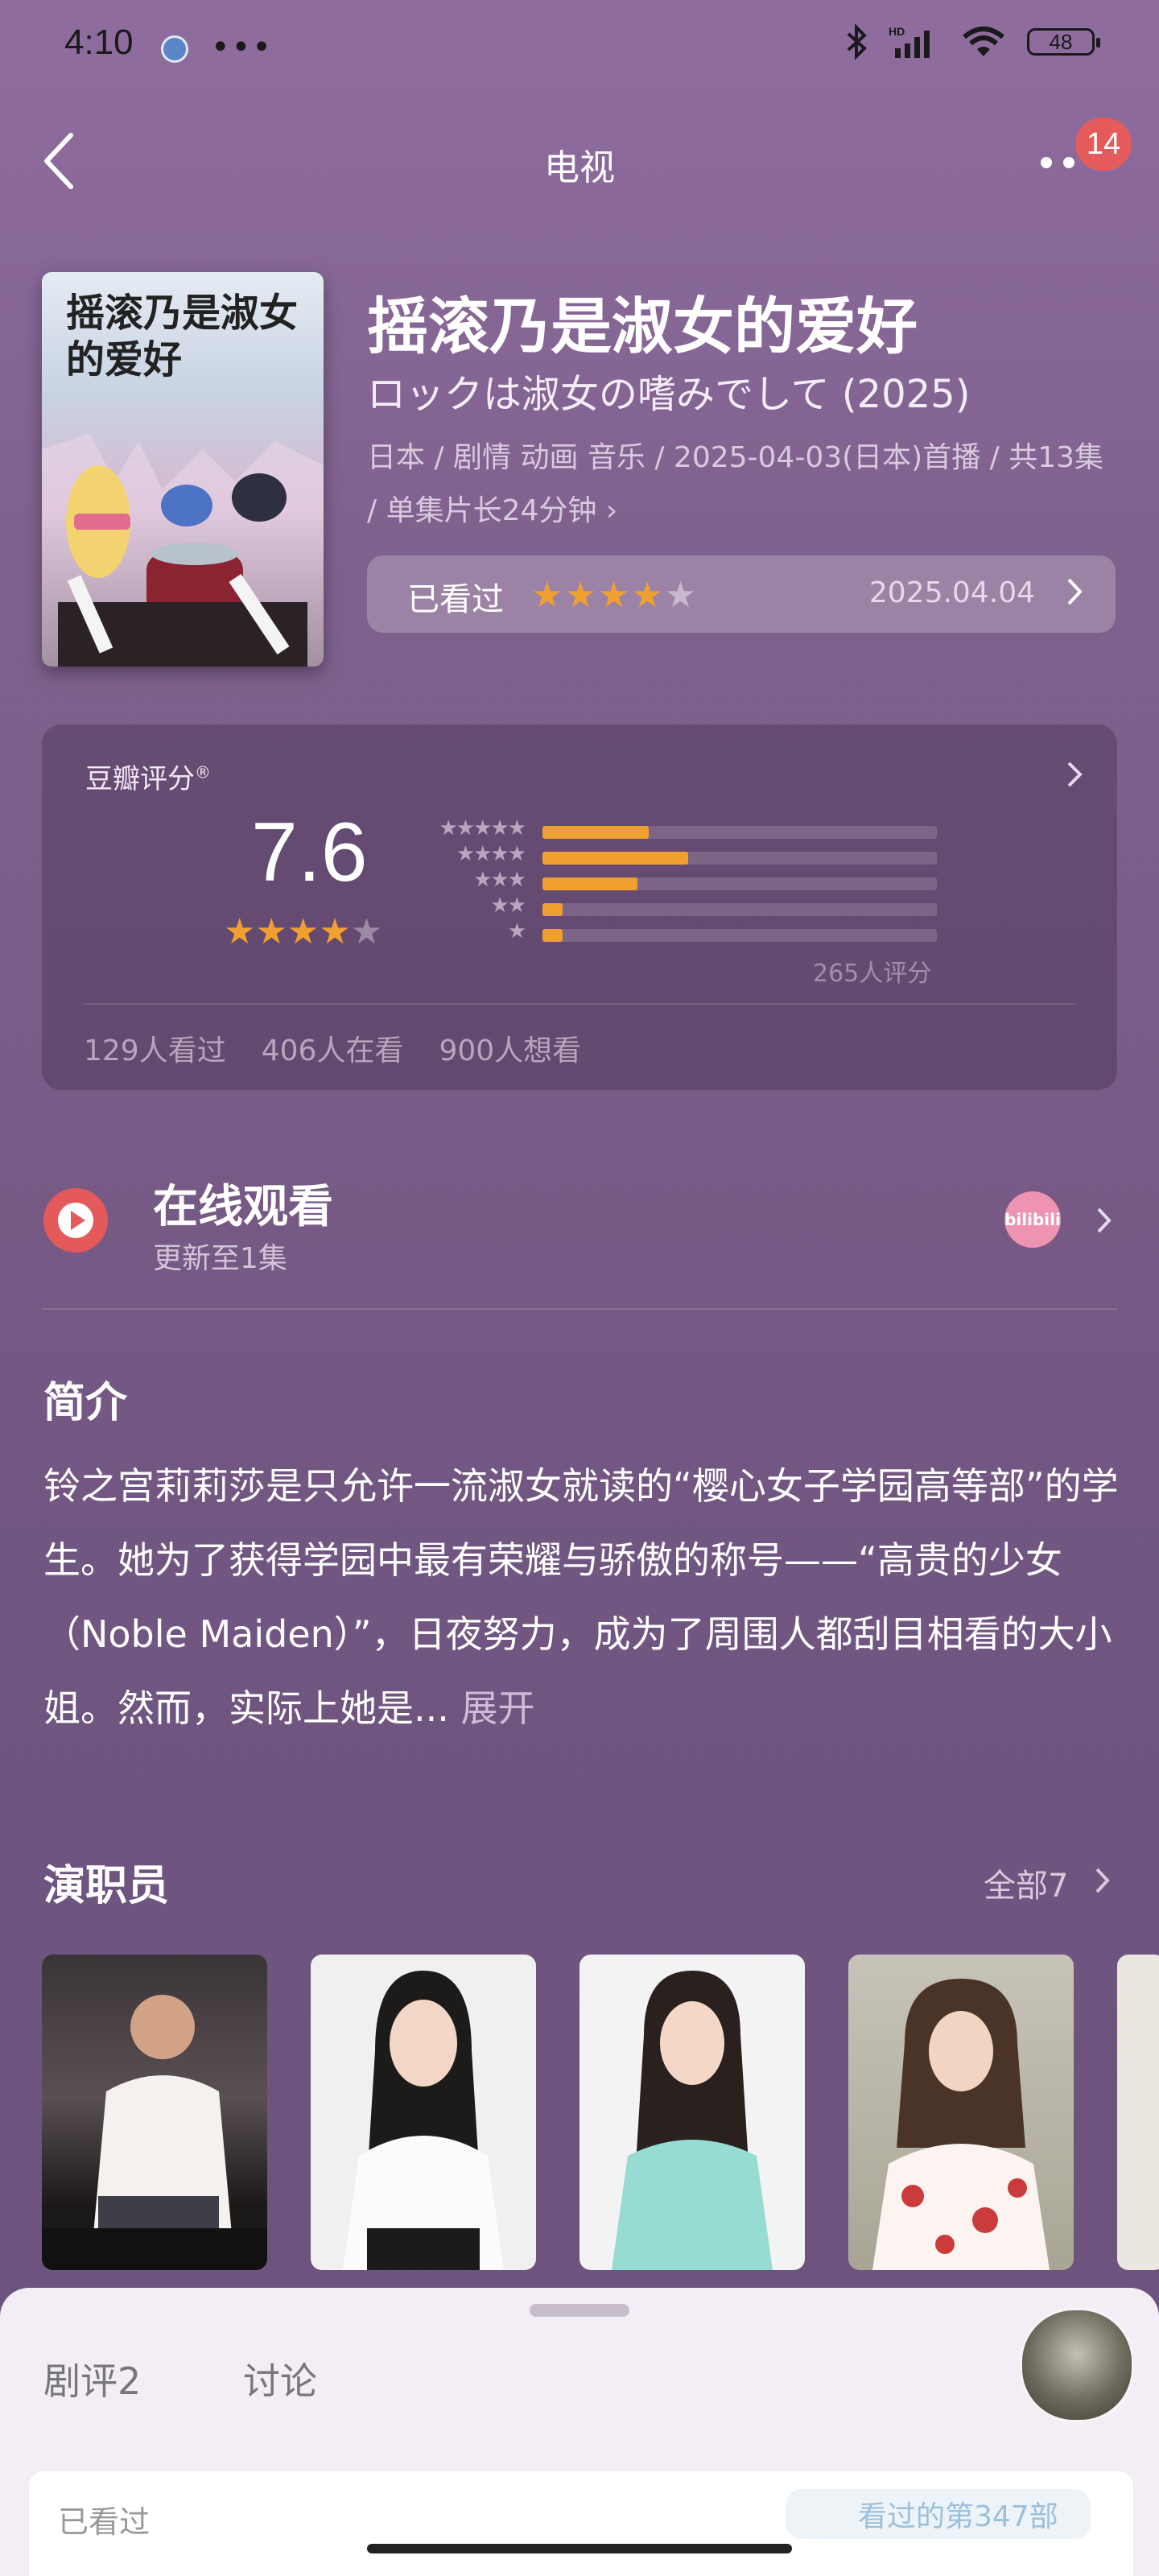 This screenshot has height=2576, width=1159. I want to click on bottom-sheet: 剧评2 讨论 已看过 看过的第347部, so click(579, 2432).